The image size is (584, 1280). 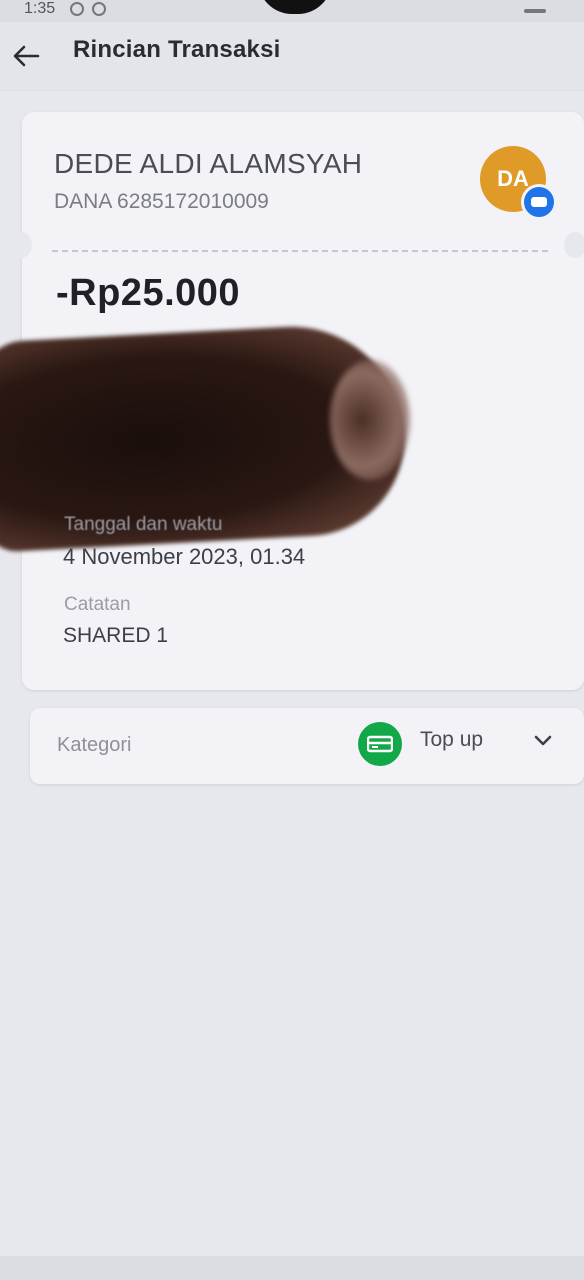 I want to click on chevron-down-icon, so click(x=543, y=741).